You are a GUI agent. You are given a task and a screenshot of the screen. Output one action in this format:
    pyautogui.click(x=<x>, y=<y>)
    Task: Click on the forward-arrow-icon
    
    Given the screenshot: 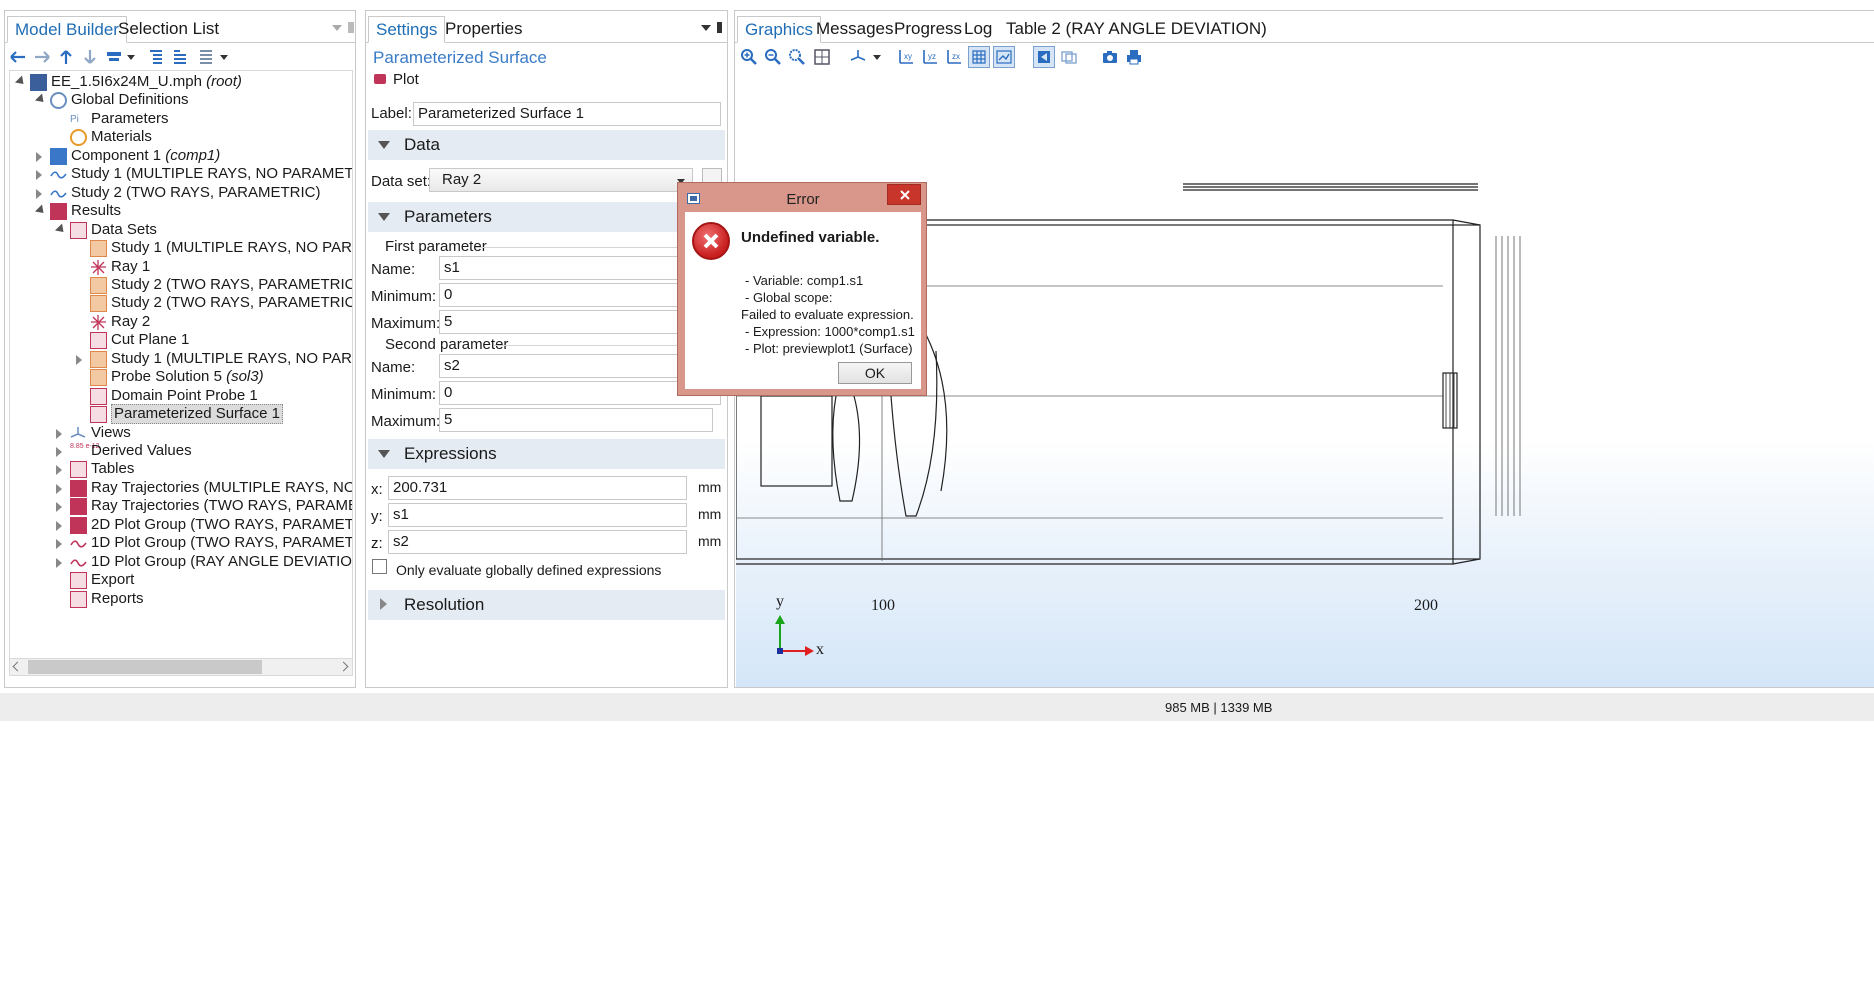 What is the action you would take?
    pyautogui.click(x=42, y=57)
    